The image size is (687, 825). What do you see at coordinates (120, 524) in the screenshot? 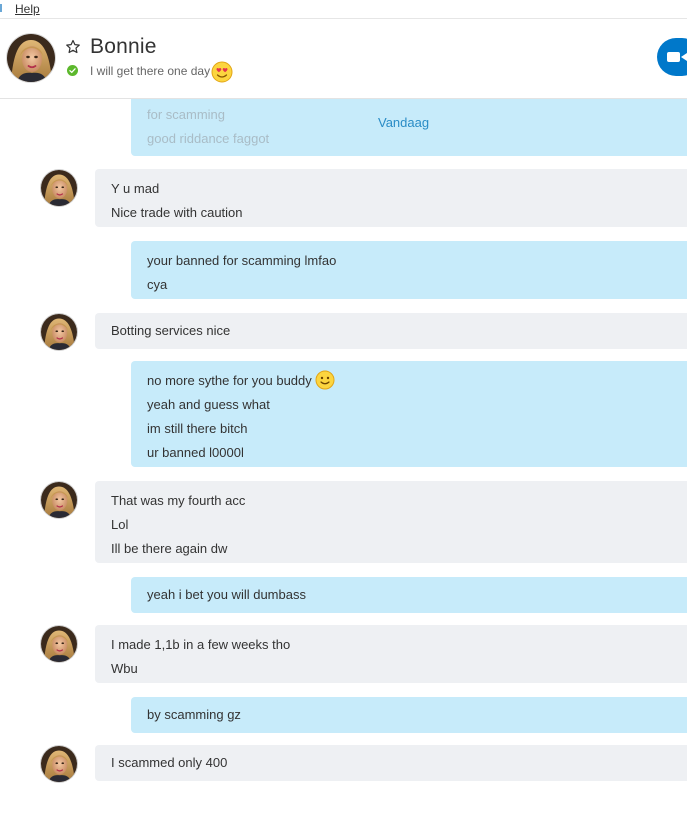
I see `message-line: Lol` at bounding box center [120, 524].